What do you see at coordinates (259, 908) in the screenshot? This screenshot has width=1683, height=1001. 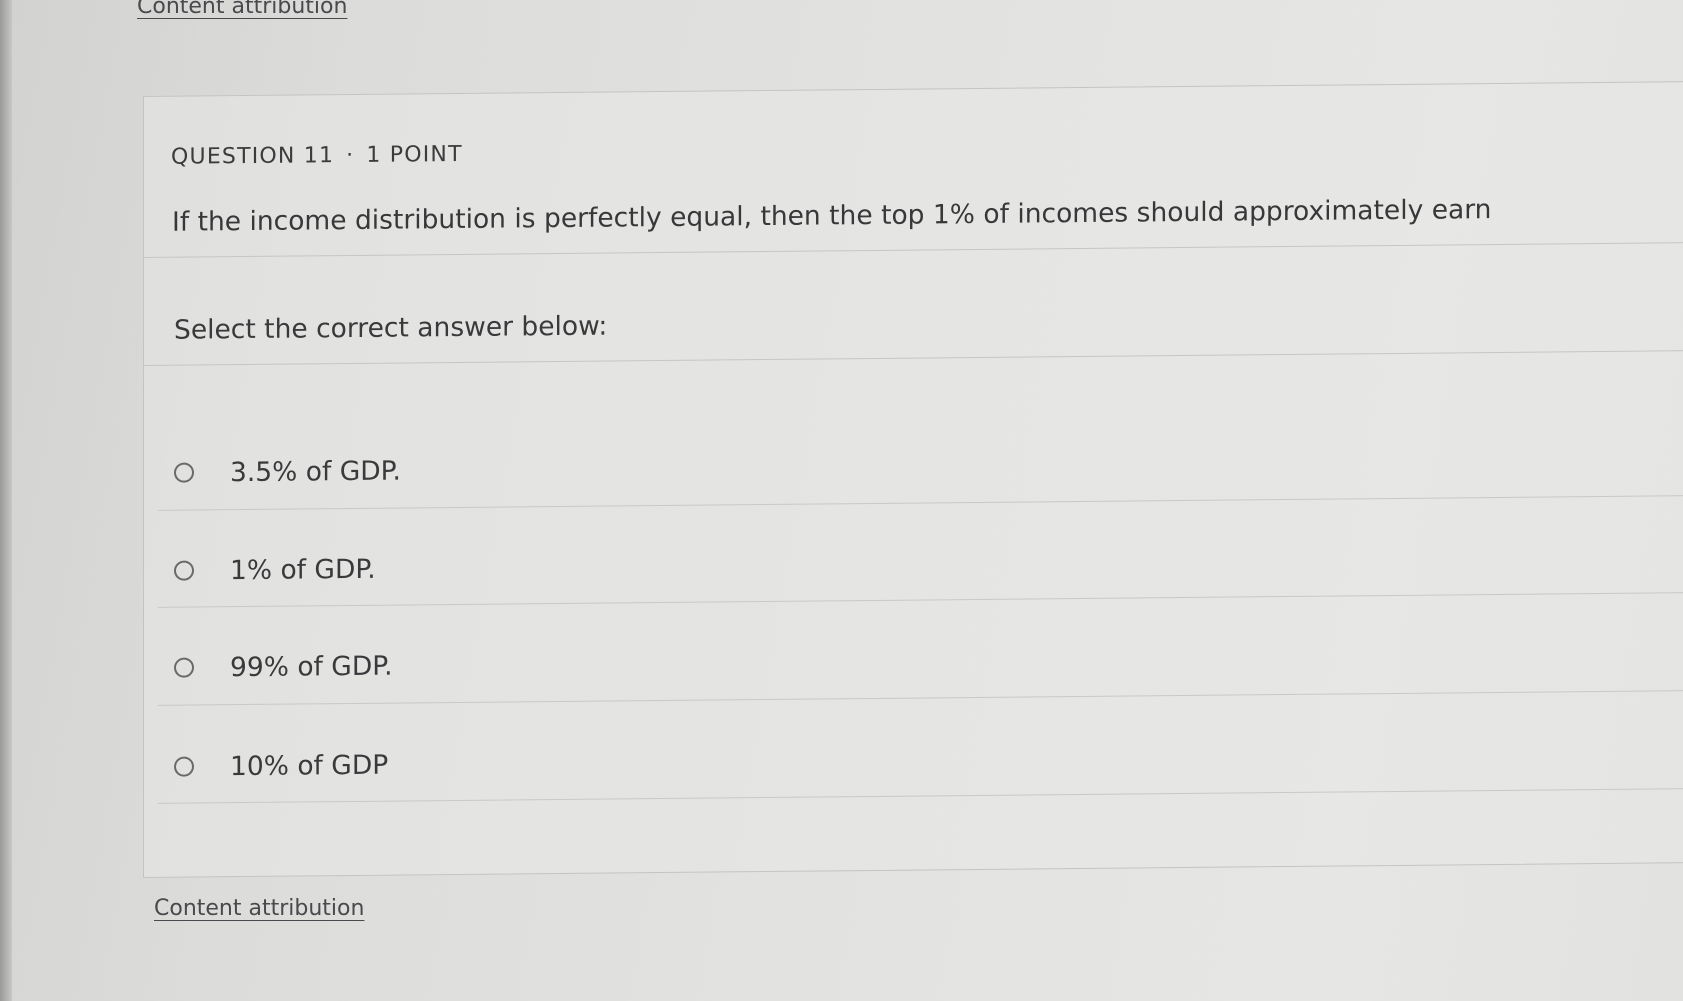 I see `content-attribution-link-bottom: Content attribution` at bounding box center [259, 908].